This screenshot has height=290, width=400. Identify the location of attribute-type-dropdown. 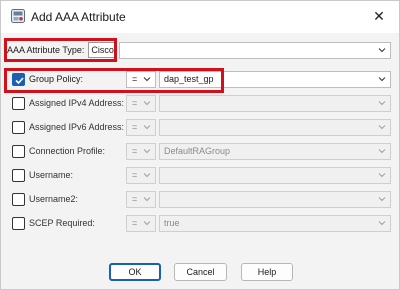
(255, 50).